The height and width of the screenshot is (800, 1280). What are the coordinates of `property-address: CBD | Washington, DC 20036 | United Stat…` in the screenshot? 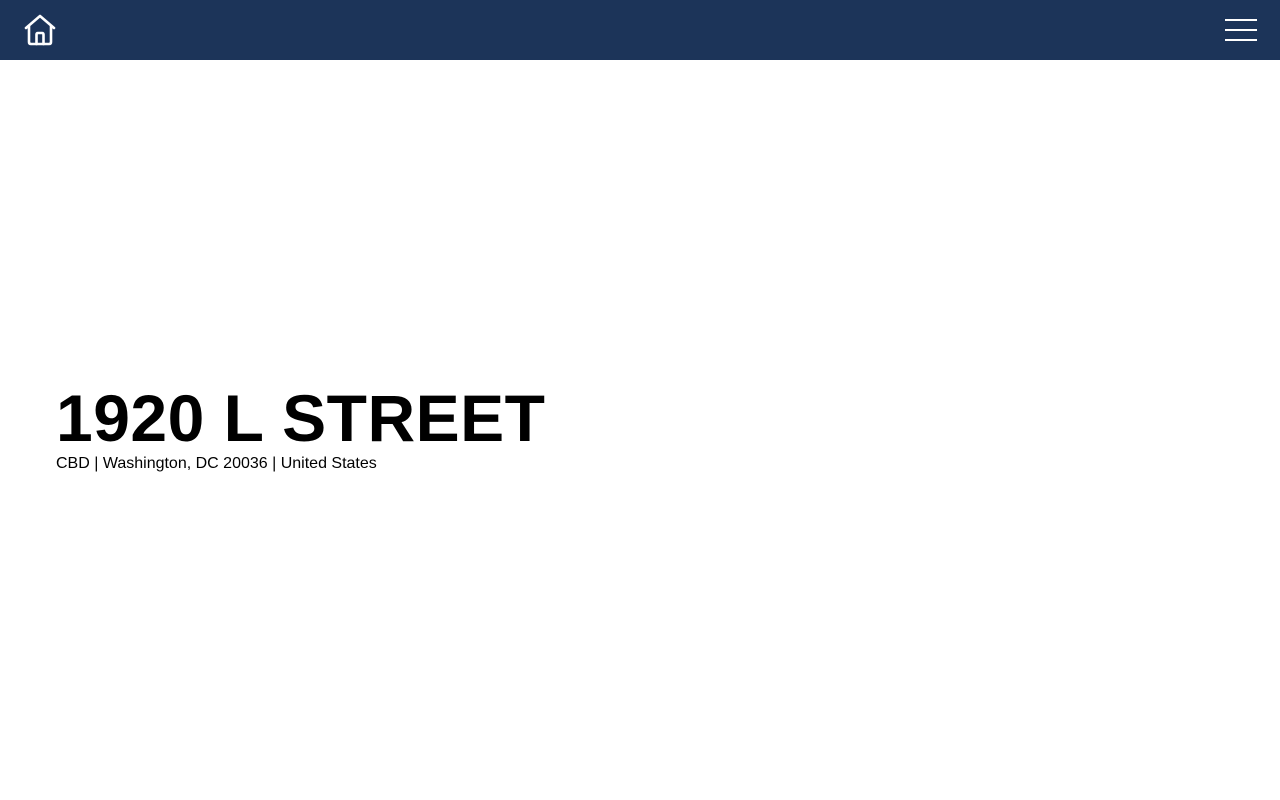 It's located at (216, 463).